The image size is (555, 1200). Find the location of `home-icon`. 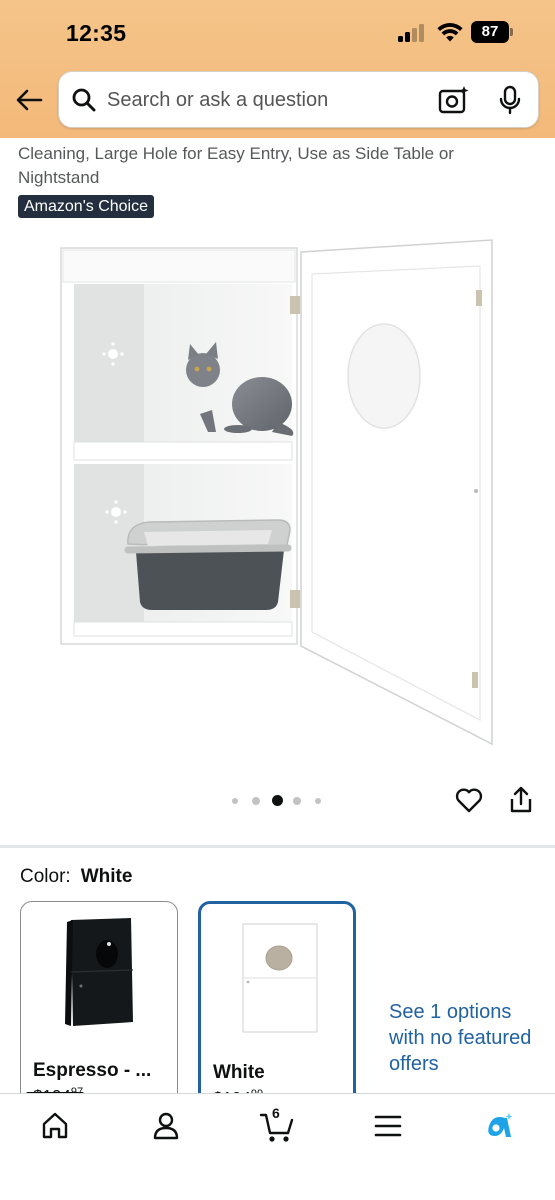

home-icon is located at coordinates (55, 1125).